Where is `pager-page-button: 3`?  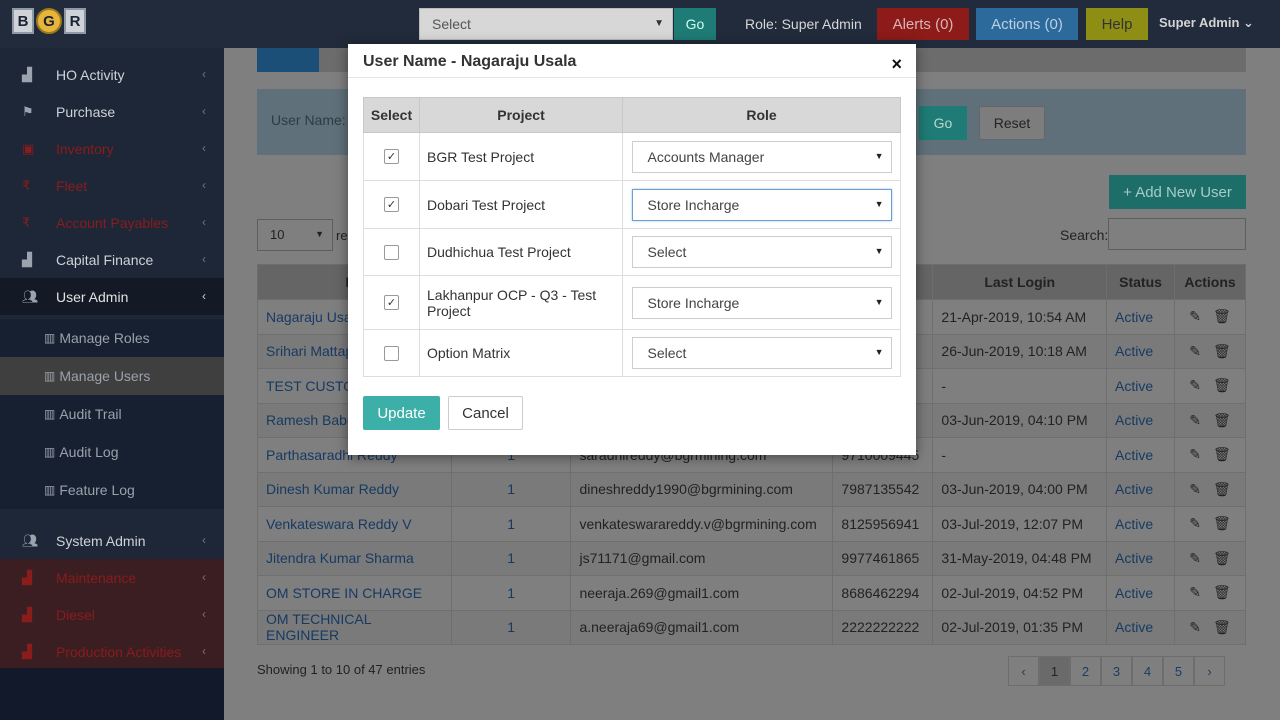
pager-page-button: 3 is located at coordinates (1116, 671).